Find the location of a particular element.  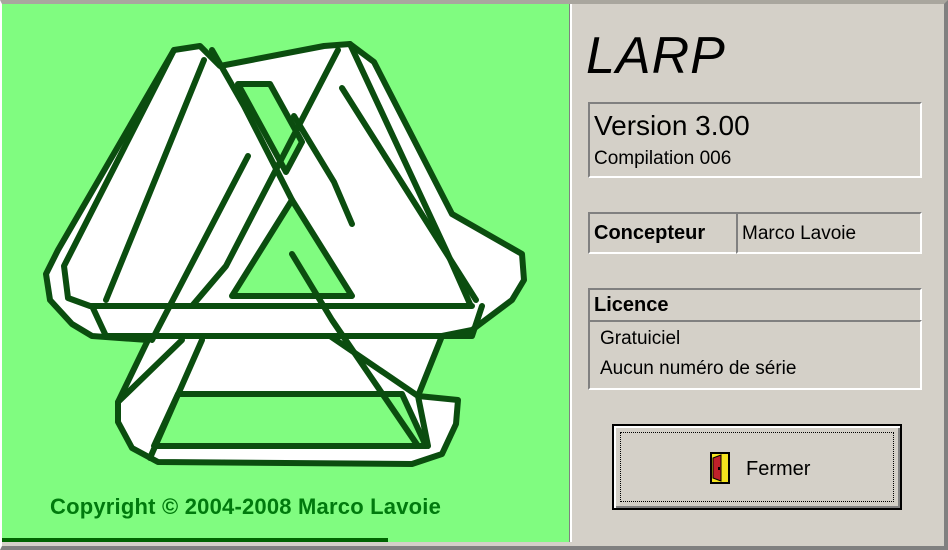

close-button-label: Fermer is located at coordinates (778, 469).